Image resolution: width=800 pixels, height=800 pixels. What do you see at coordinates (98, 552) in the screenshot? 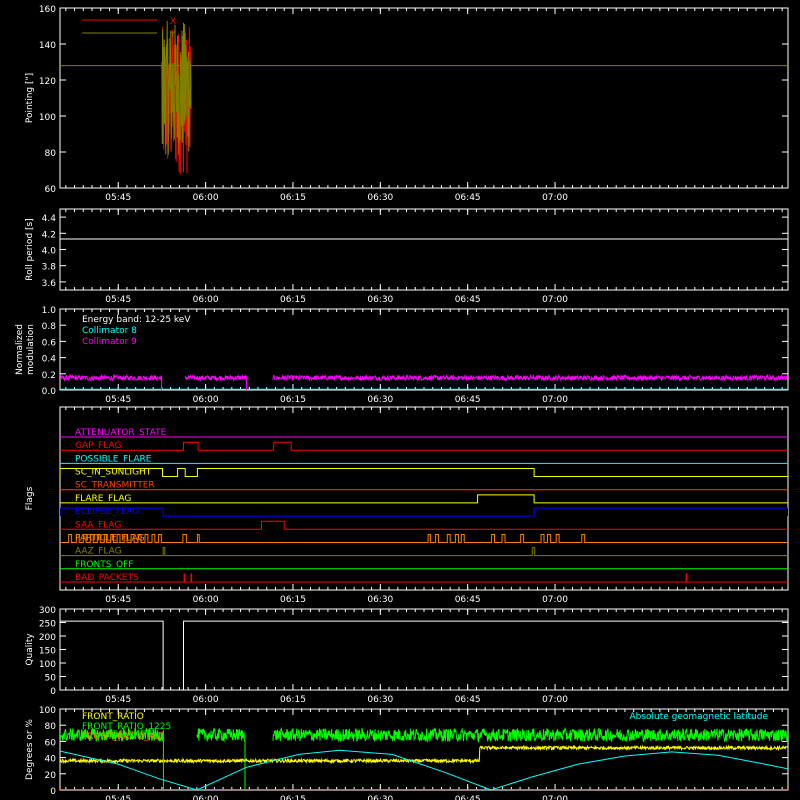
I see `flag-label-aaz-flag: AAZ_FLAG` at bounding box center [98, 552].